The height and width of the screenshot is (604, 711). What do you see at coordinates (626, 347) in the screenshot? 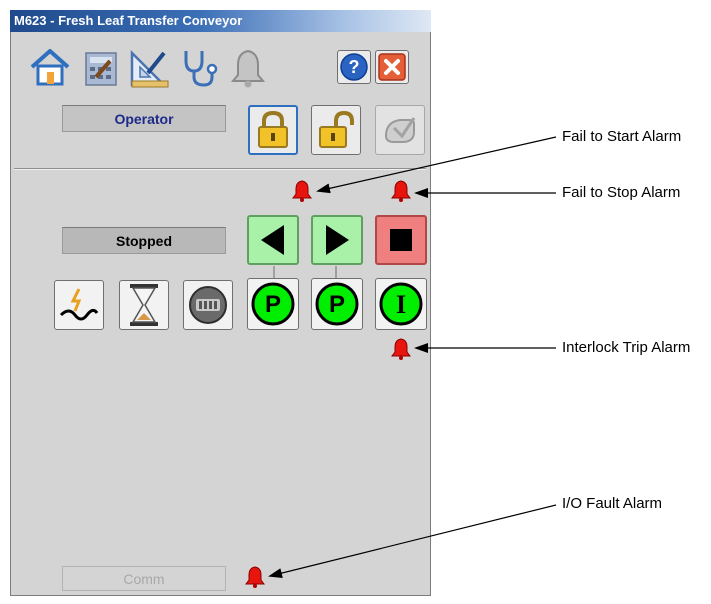
I see `interlock-trip-label: Interlock Trip Alarm` at bounding box center [626, 347].